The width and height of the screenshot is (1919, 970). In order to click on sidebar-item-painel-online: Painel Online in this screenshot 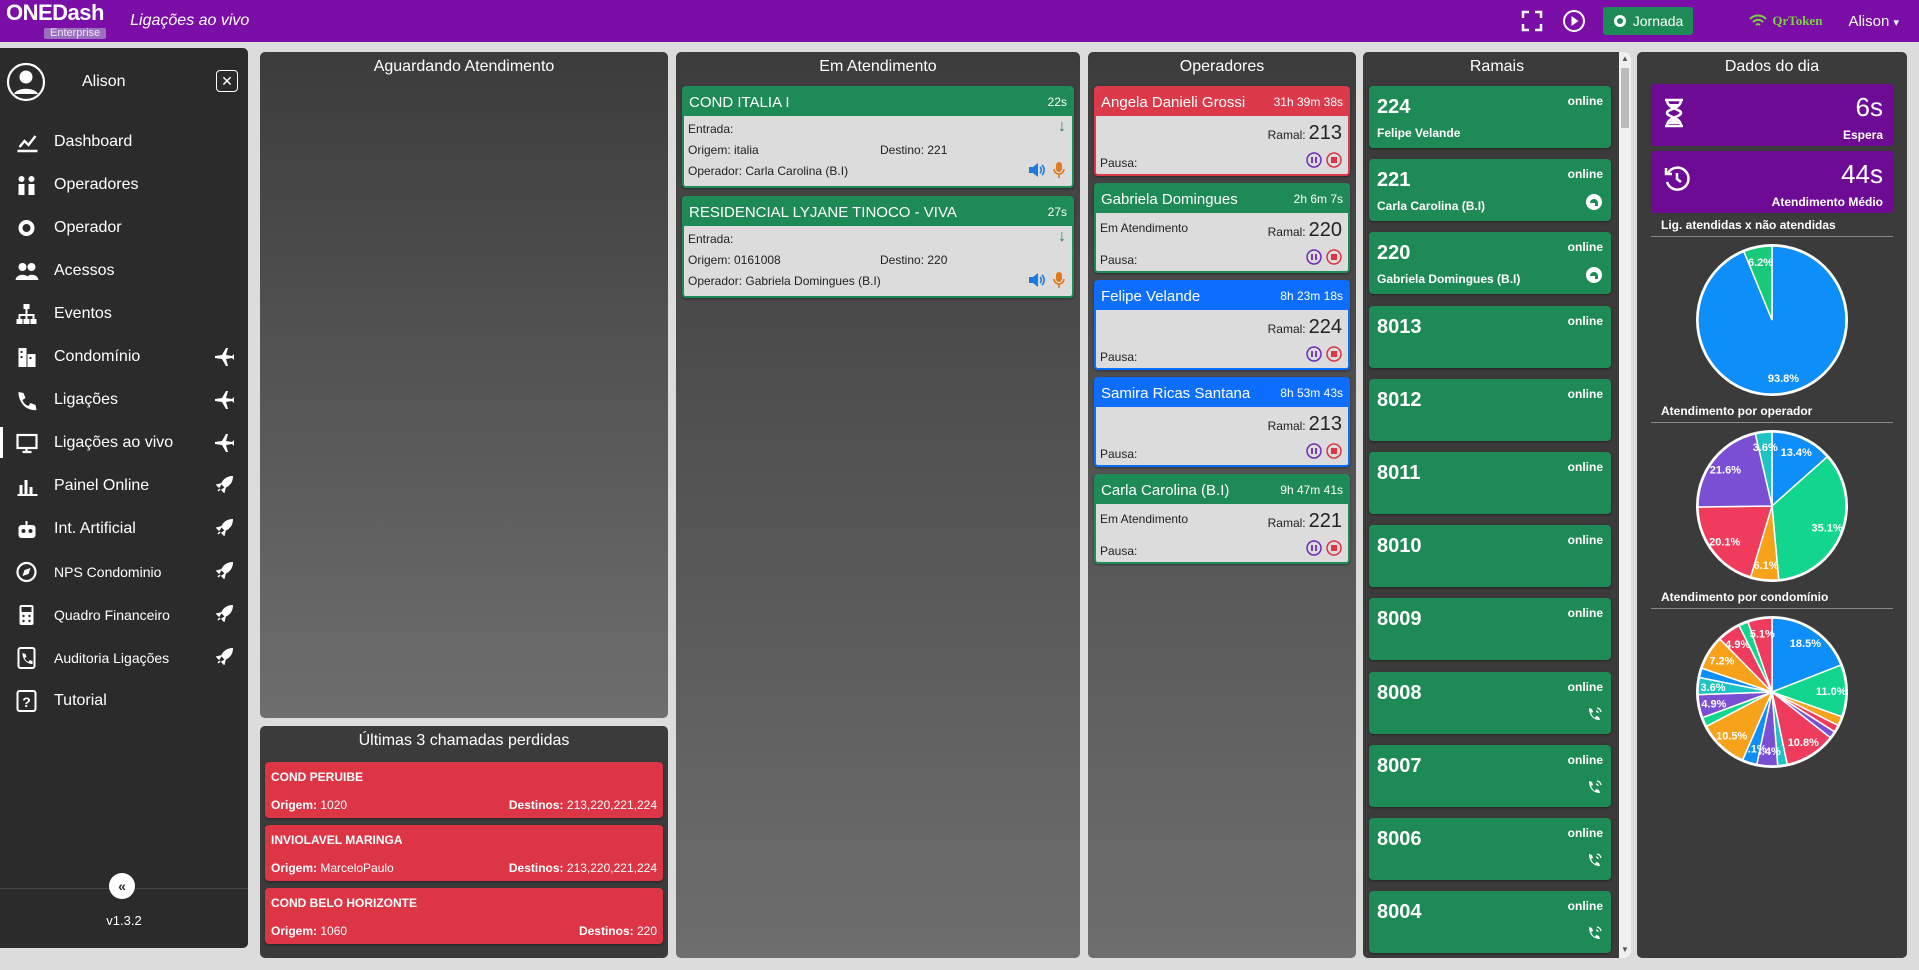, I will do `click(124, 485)`.